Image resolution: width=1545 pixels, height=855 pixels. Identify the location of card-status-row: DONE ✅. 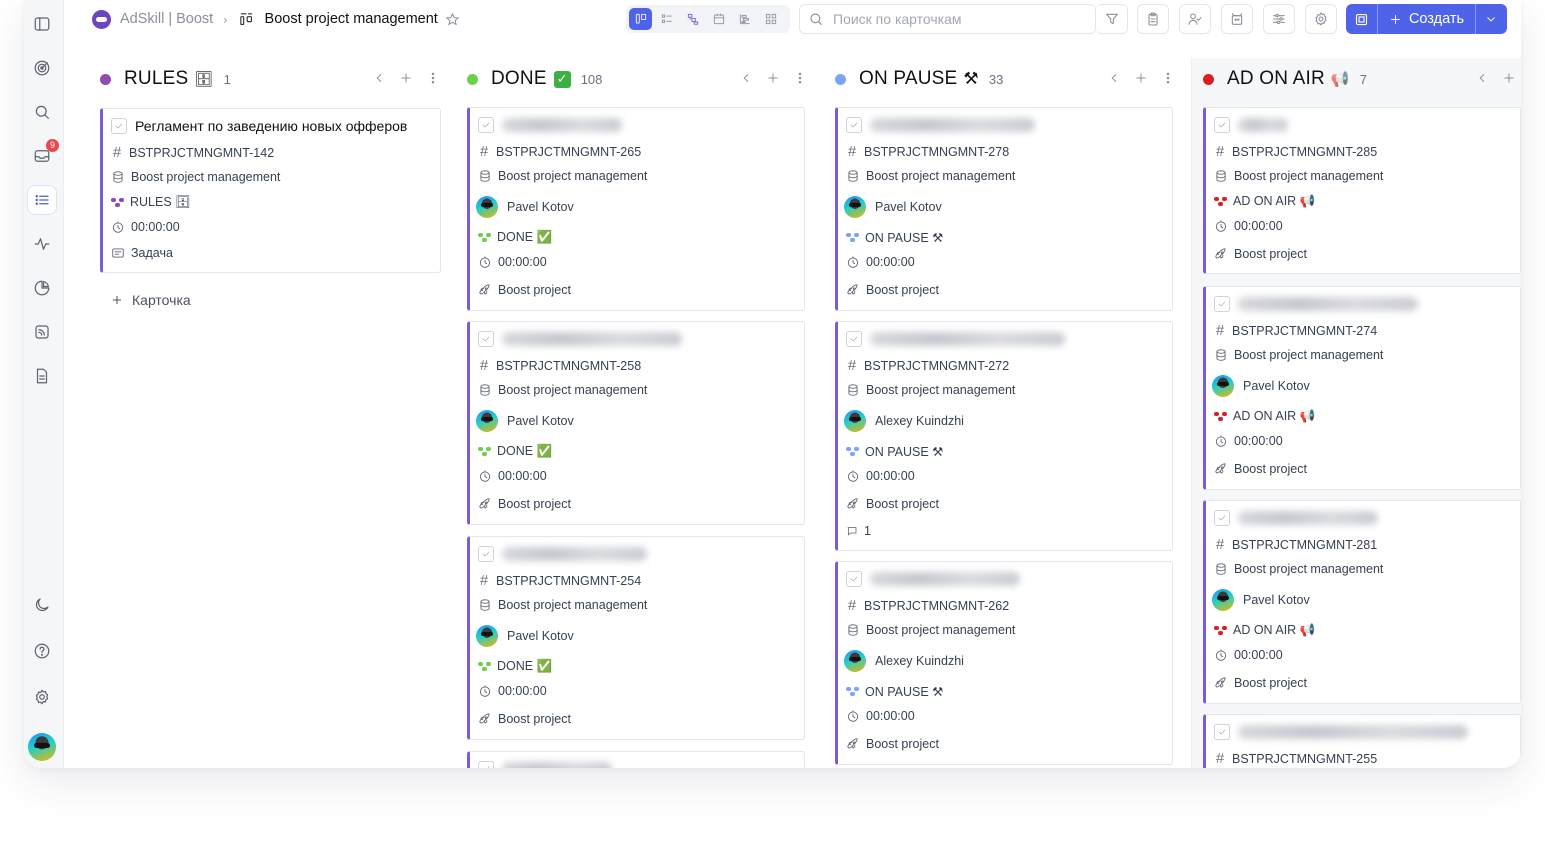
(515, 666).